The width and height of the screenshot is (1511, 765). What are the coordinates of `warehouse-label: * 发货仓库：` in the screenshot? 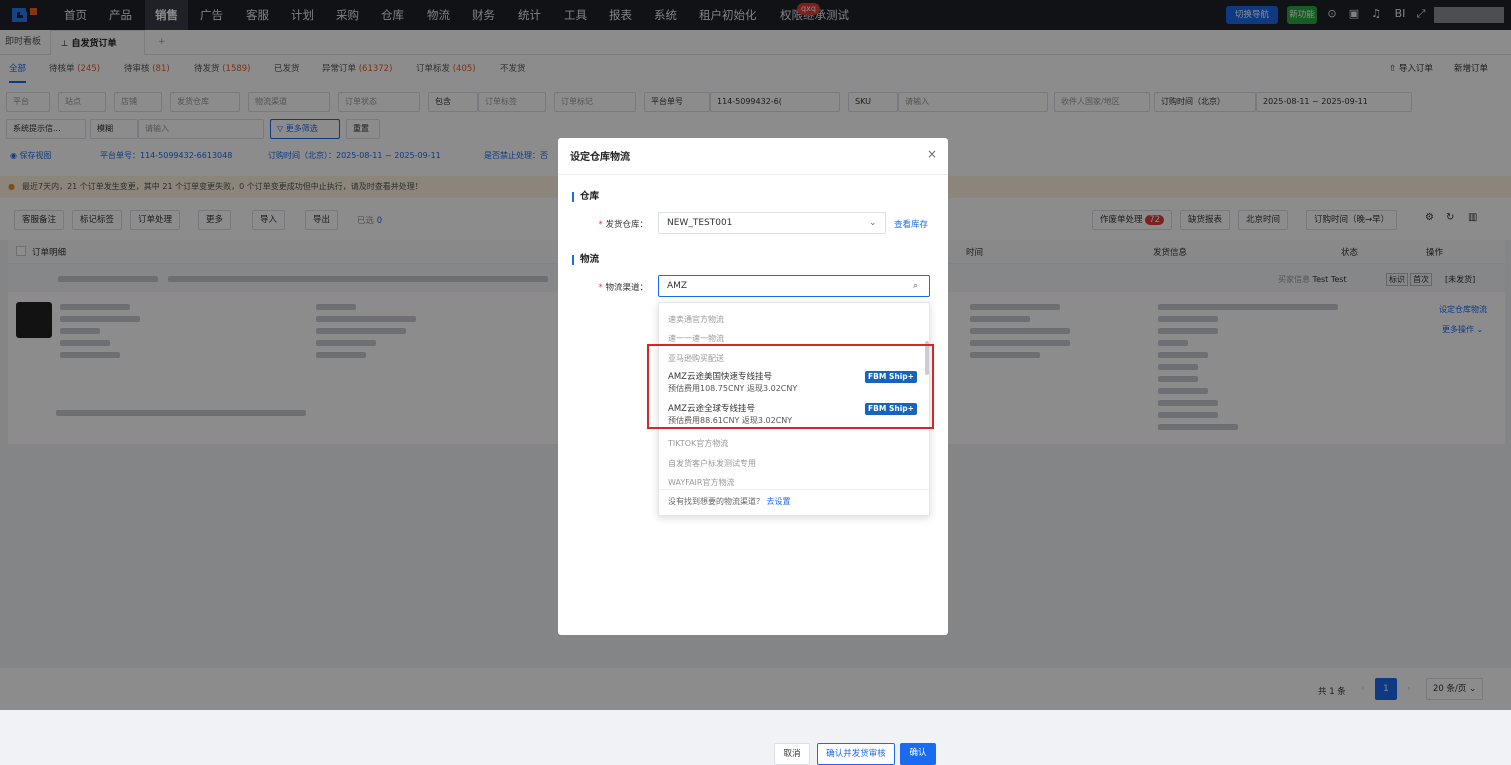 It's located at (623, 225).